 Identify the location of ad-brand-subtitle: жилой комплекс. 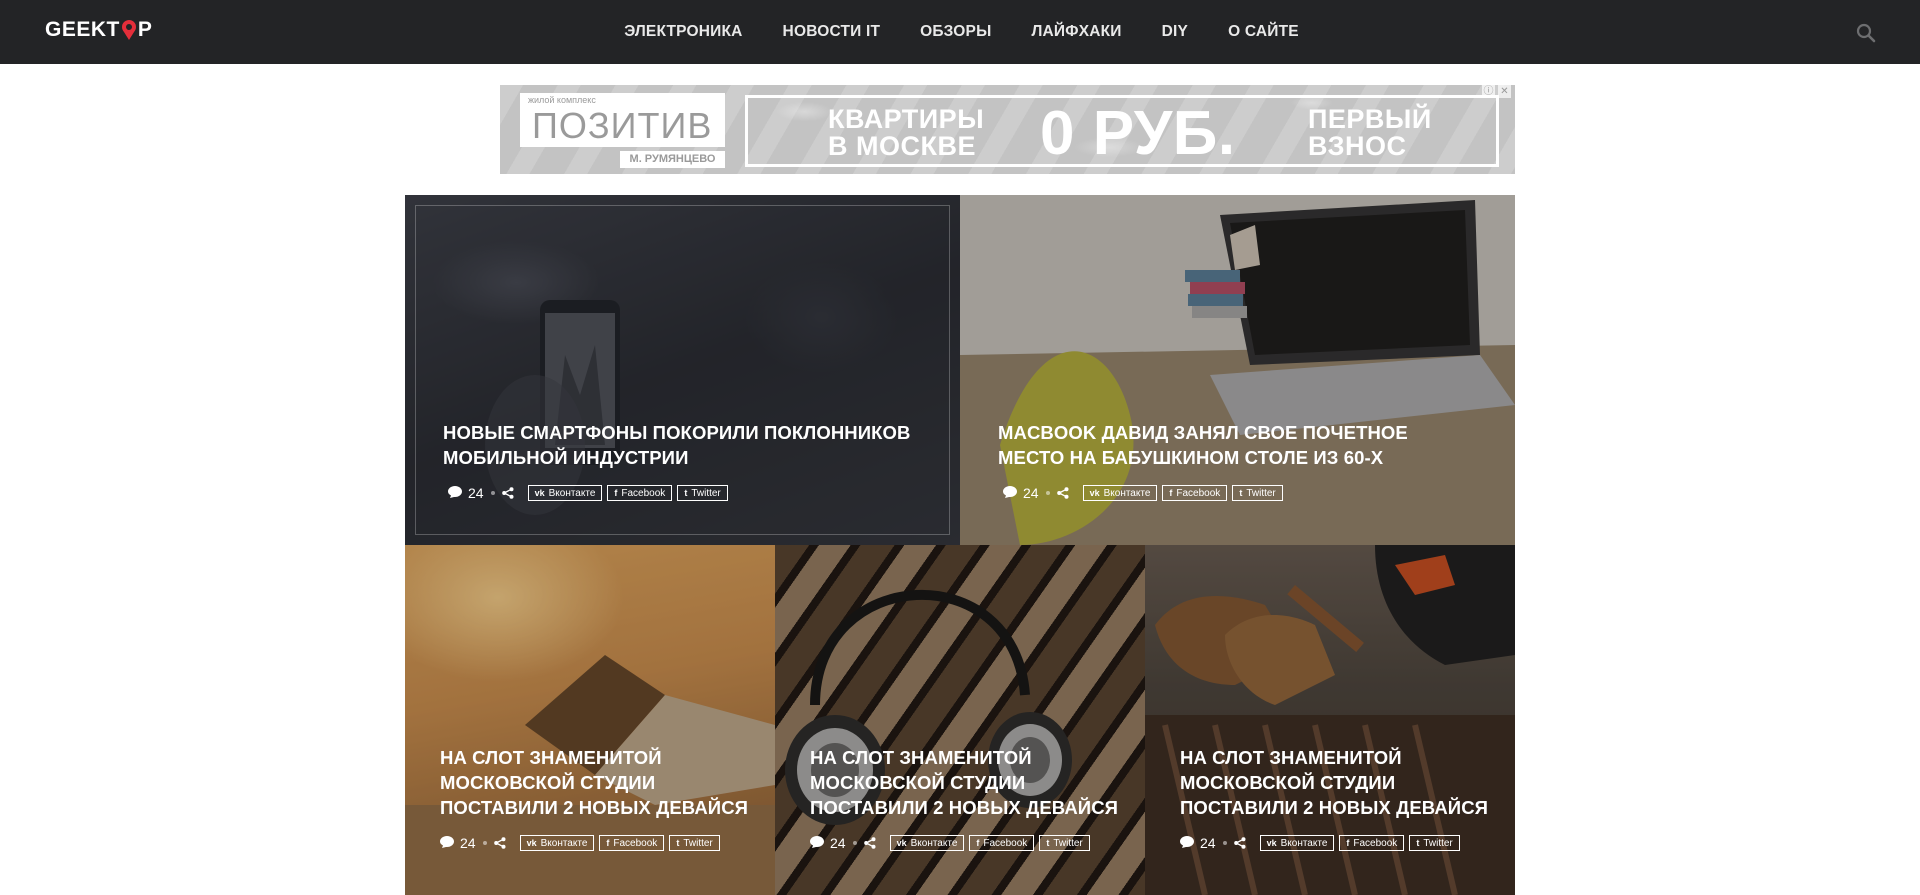
(562, 100).